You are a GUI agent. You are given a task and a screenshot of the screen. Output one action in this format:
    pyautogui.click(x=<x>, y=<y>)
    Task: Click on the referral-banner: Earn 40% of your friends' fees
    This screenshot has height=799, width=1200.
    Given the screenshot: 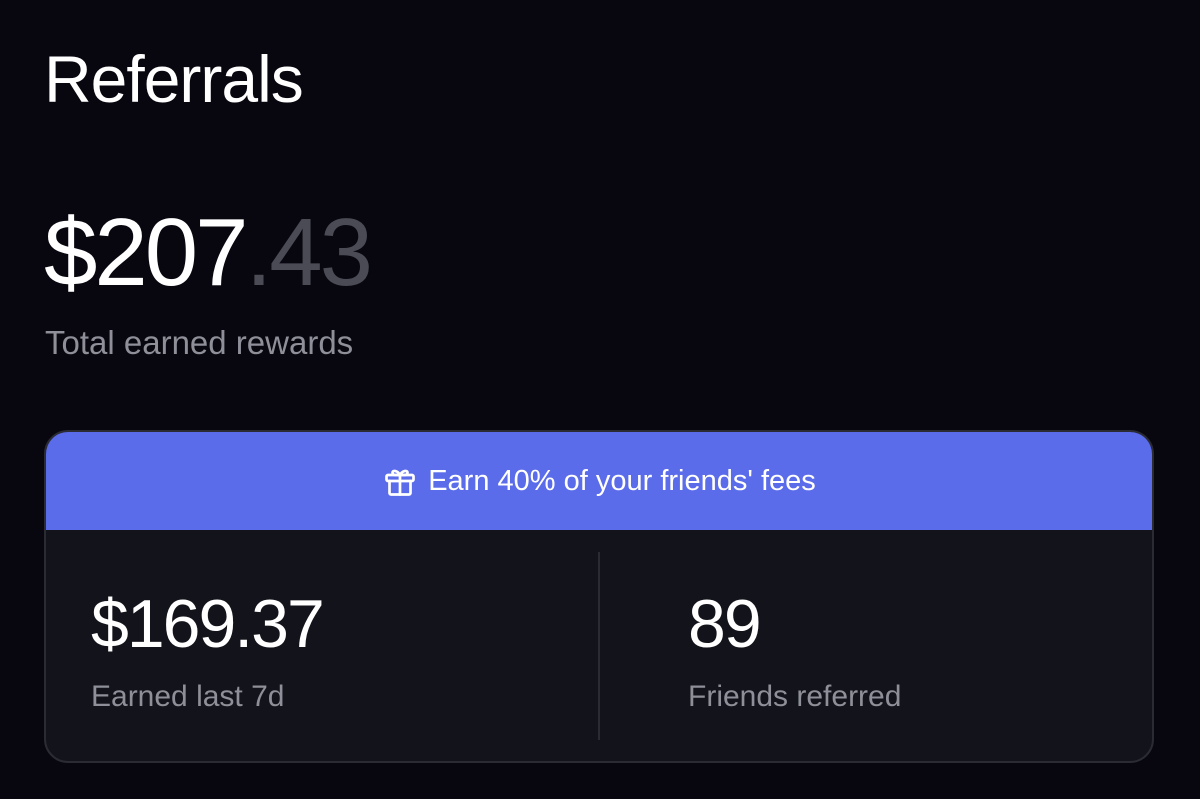 What is the action you would take?
    pyautogui.click(x=599, y=481)
    